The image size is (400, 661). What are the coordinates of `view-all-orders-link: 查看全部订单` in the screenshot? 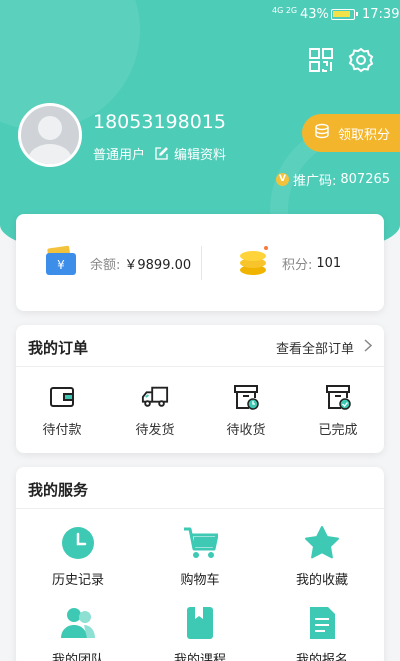 It's located at (324, 347).